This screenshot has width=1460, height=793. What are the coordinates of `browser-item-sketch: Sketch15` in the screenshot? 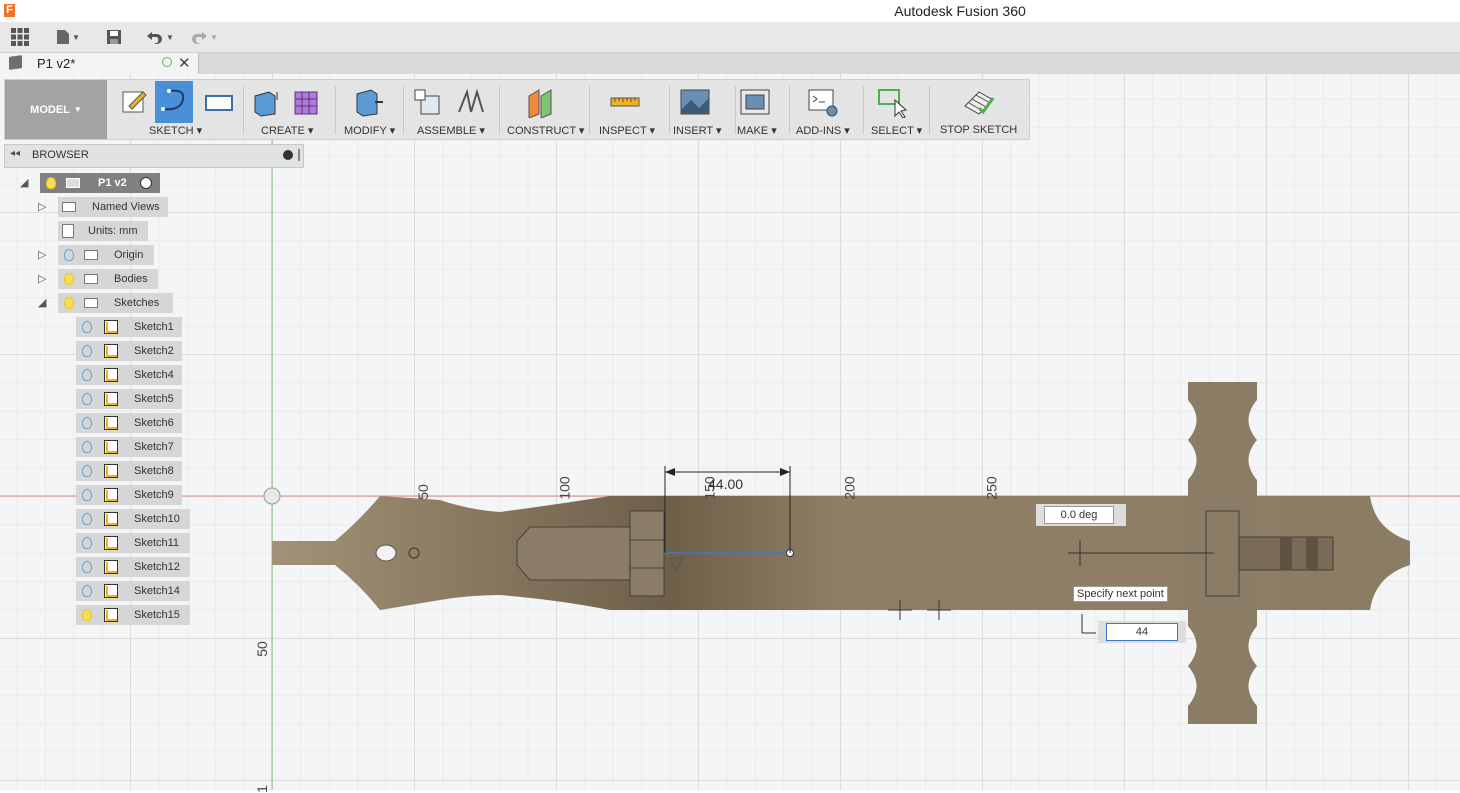 It's located at (133, 615).